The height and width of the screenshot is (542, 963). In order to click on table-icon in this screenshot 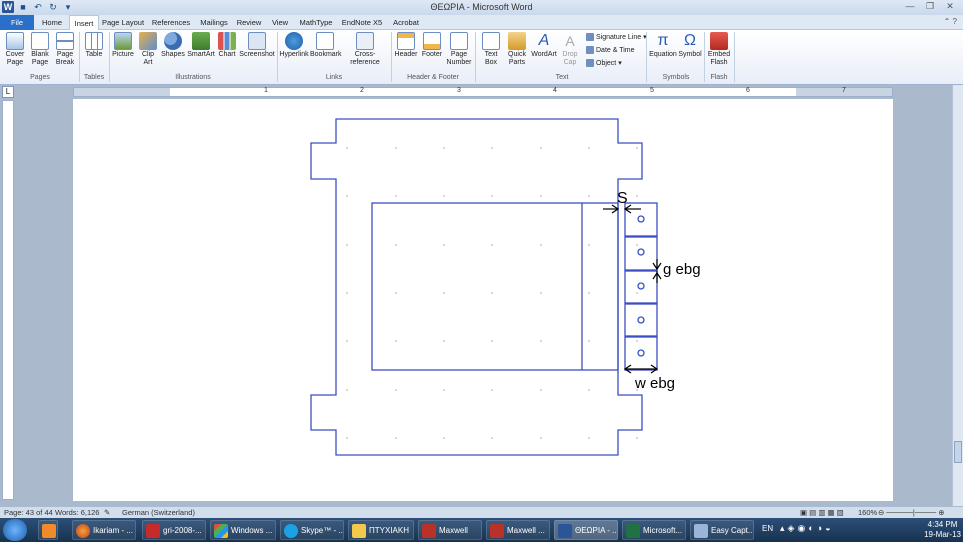, I will do `click(94, 41)`.